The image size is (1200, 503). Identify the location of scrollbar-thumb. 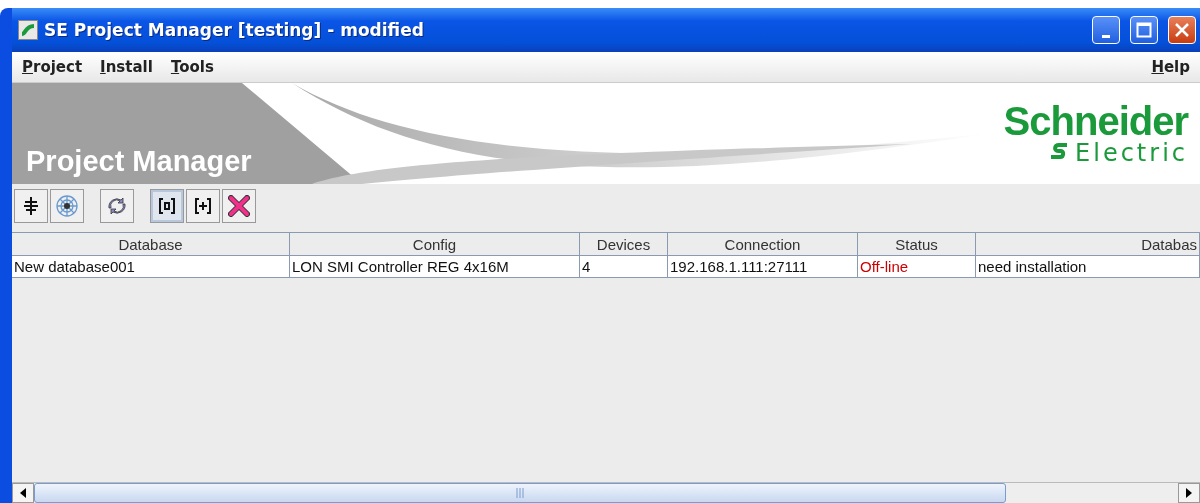
(520, 493).